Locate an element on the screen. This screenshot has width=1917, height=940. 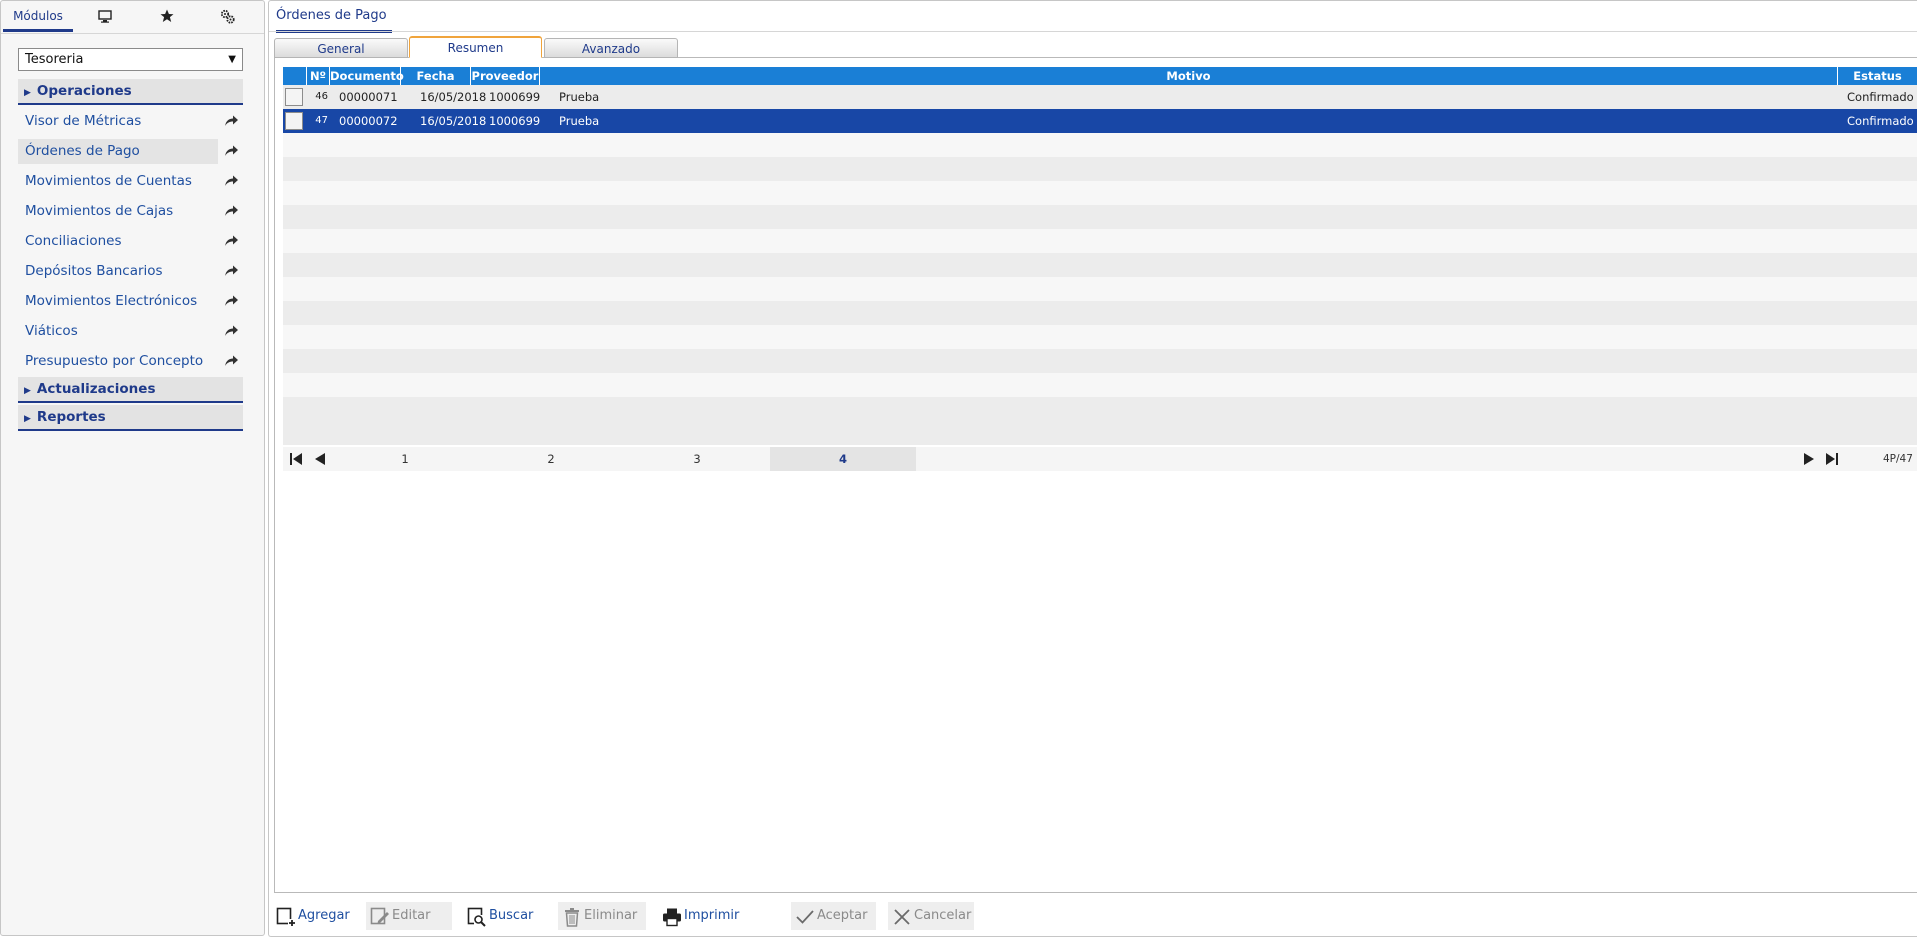
sidebar-item-ordenes-pago: Órdenes de Pago is located at coordinates (118, 151).